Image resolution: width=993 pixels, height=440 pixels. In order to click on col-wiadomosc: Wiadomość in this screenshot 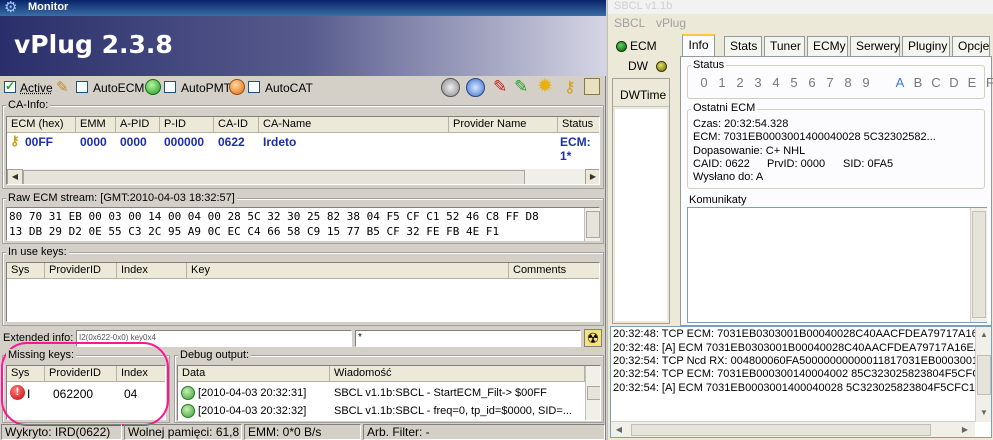, I will do `click(457, 374)`.